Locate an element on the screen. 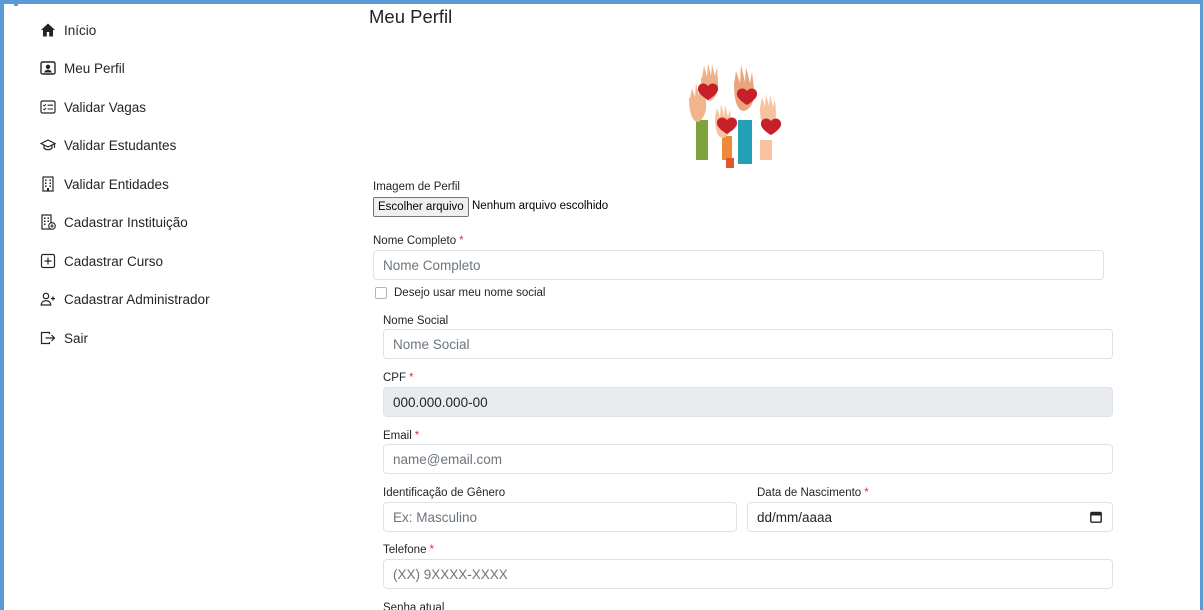 Image resolution: width=1203 pixels, height=610 pixels. sidebar-item-label: Validar Entidades is located at coordinates (116, 184).